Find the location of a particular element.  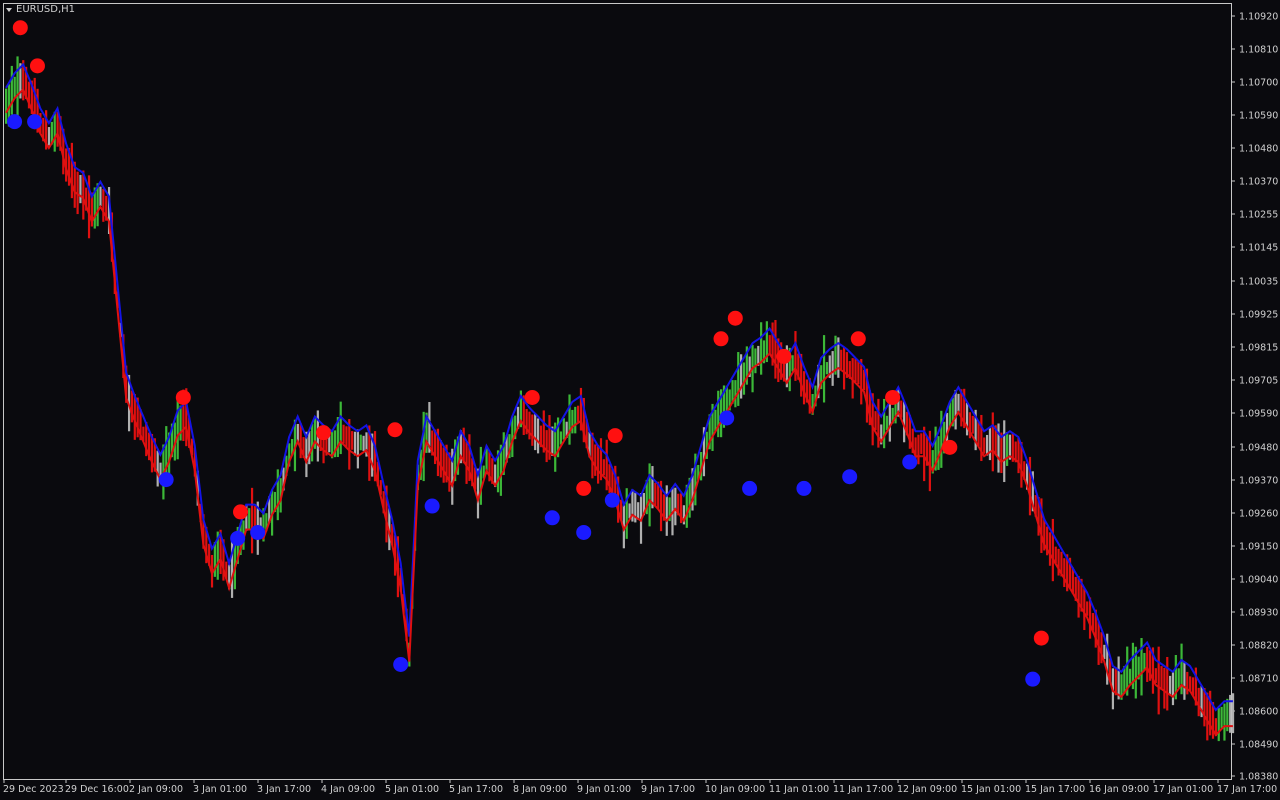

y-tick-label: 1.10370 is located at coordinates (1258, 182).